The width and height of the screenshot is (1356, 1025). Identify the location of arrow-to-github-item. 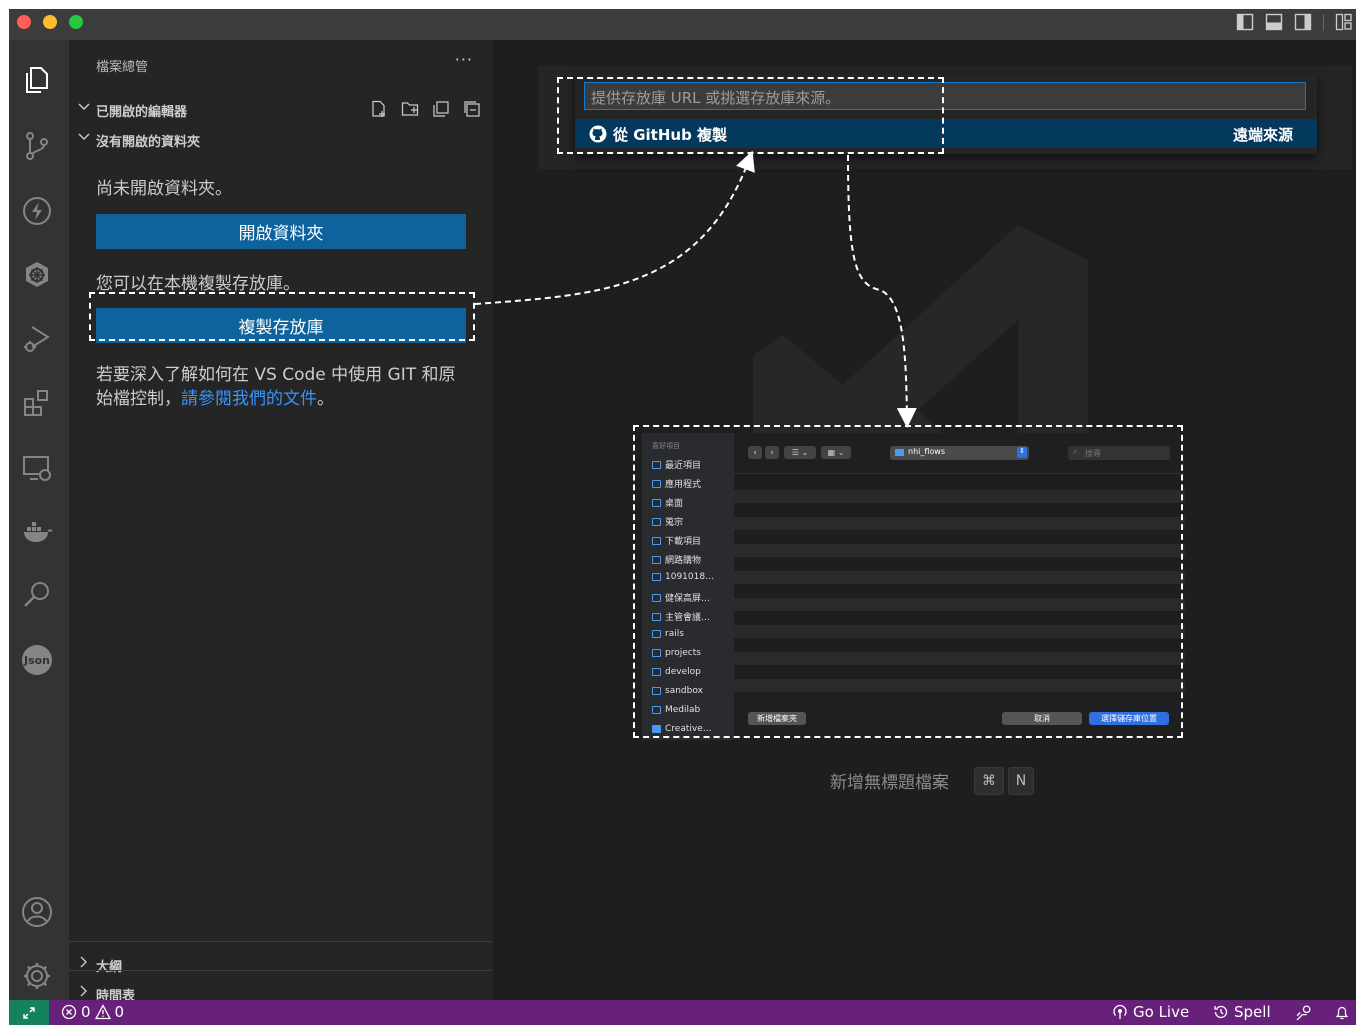
(614, 227).